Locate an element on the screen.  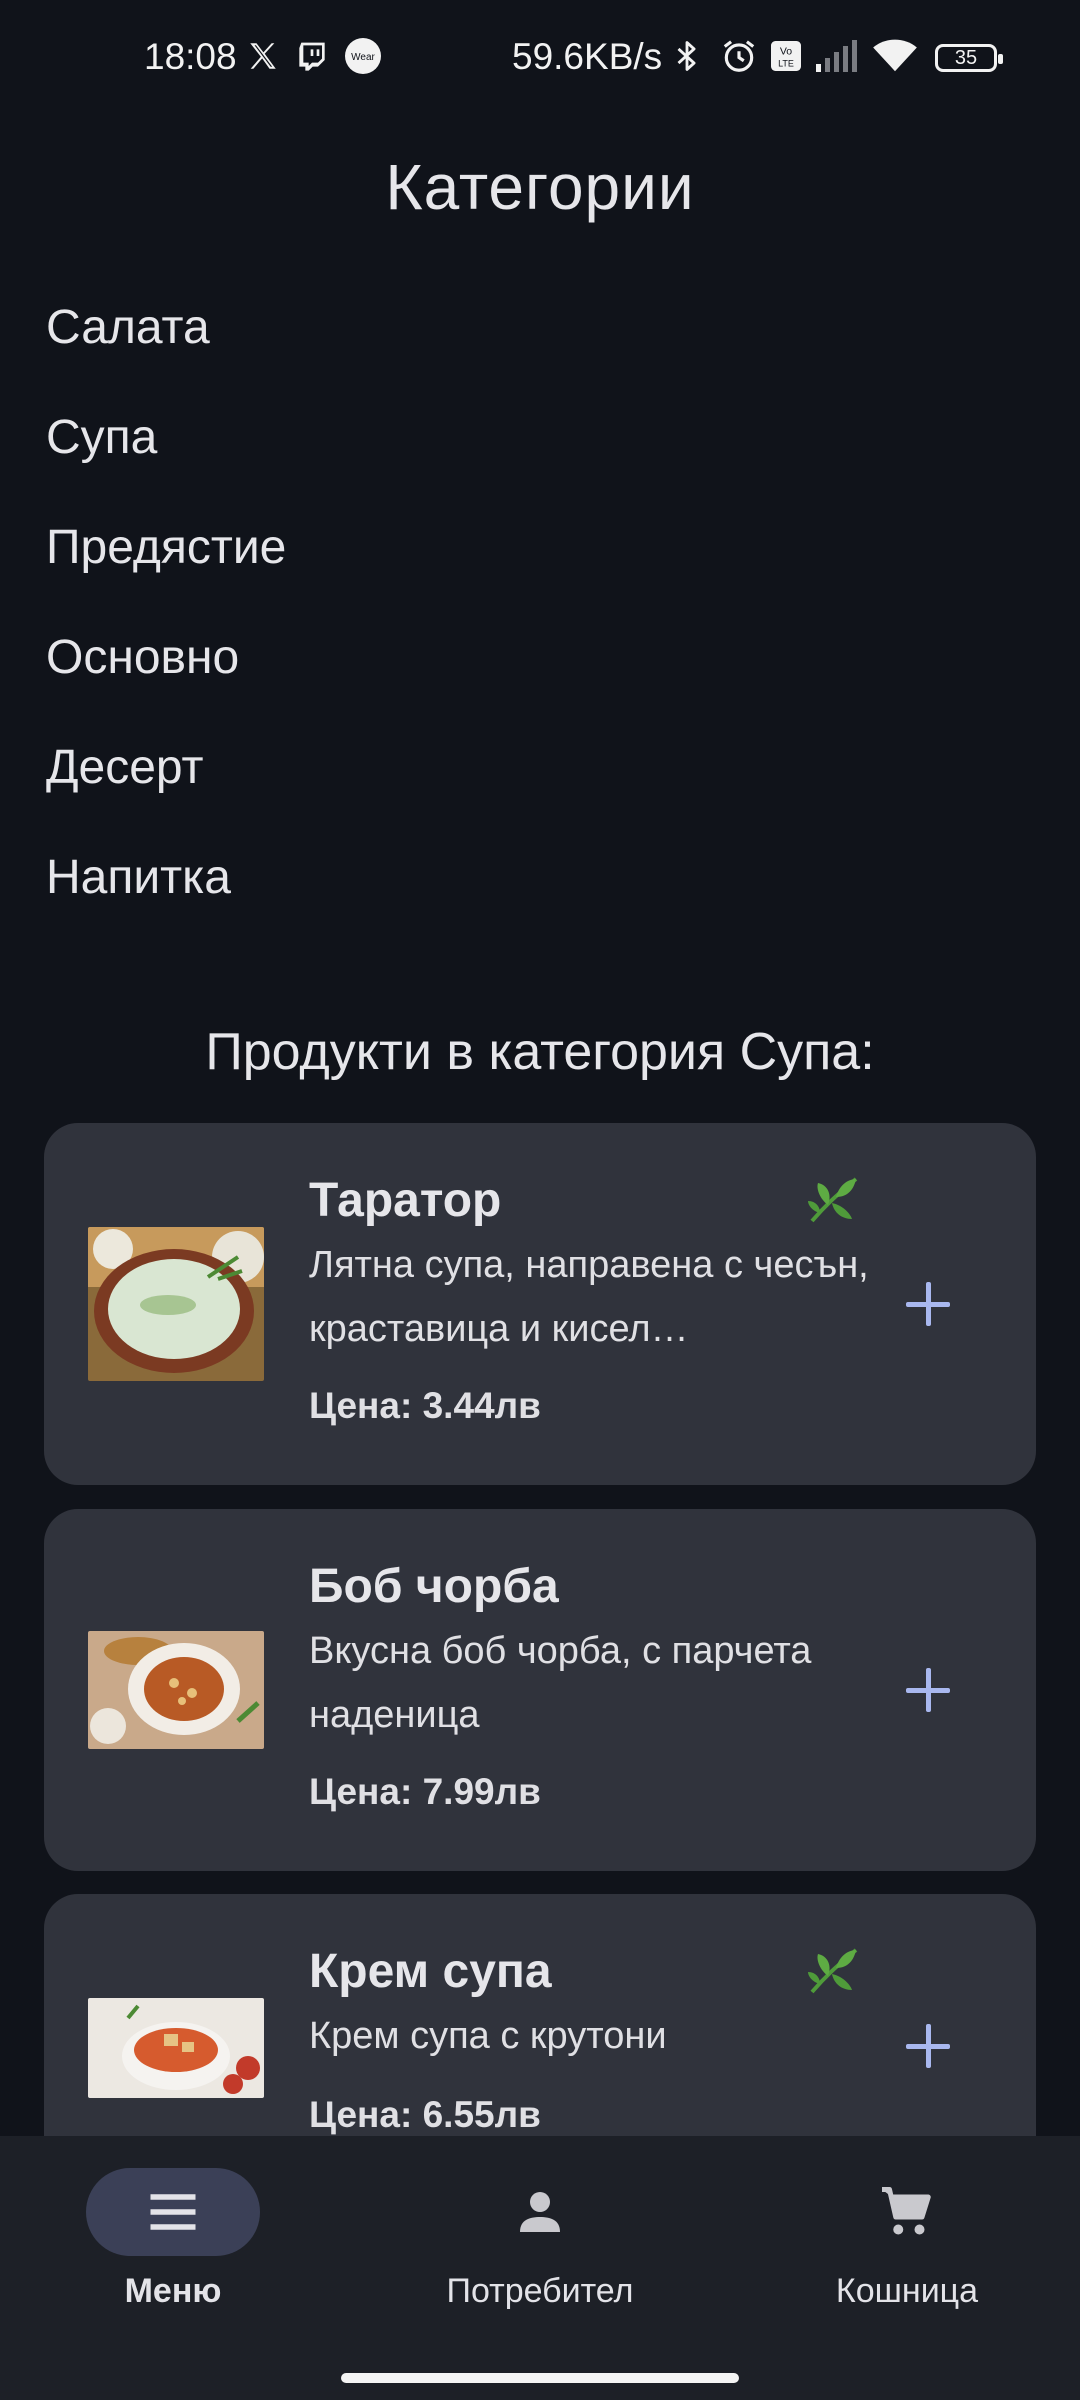
category-item-soup: Супа is located at coordinates (101, 437).